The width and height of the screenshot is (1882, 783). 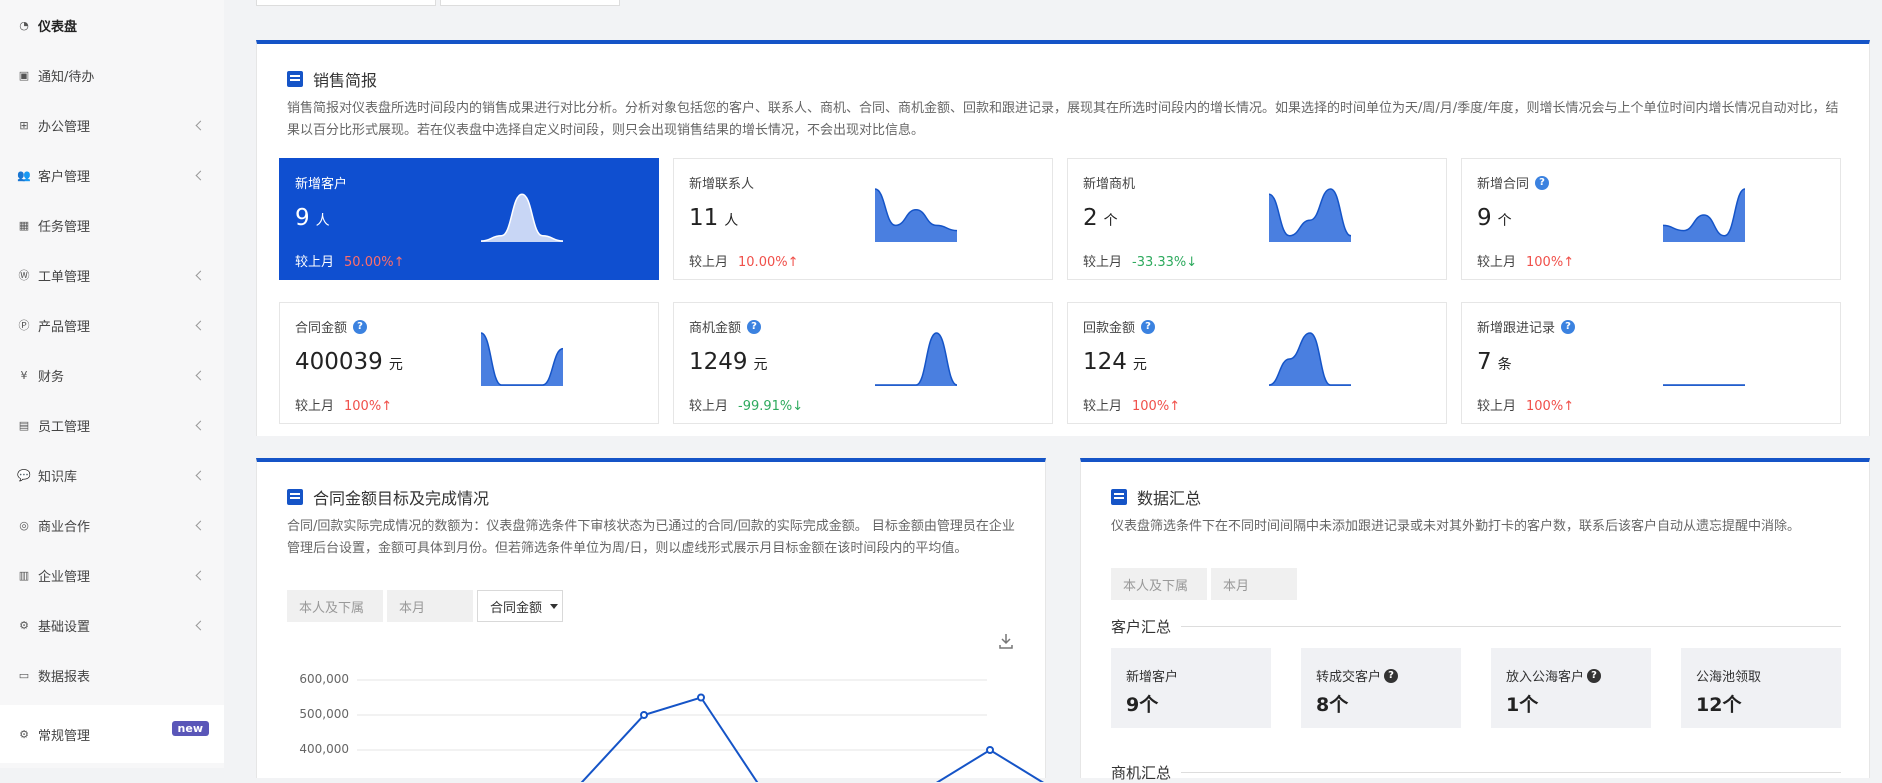 What do you see at coordinates (1140, 262) in the screenshot?
I see `stat-card-compare: 较上月 -33.33%↓` at bounding box center [1140, 262].